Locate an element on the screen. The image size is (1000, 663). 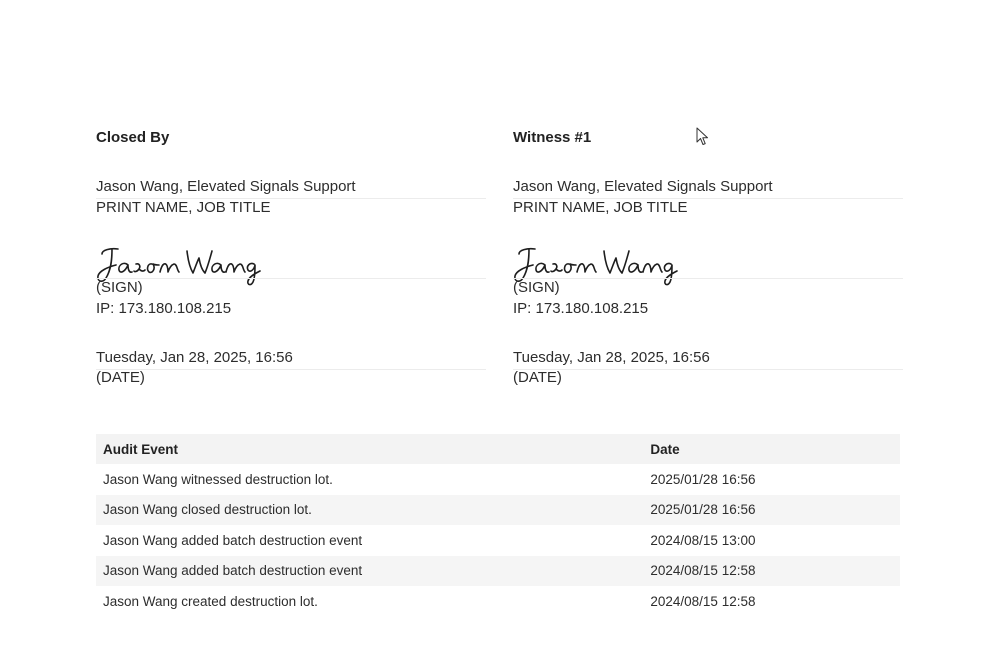
witness-sign-caption: (SIGN) is located at coordinates (536, 287).